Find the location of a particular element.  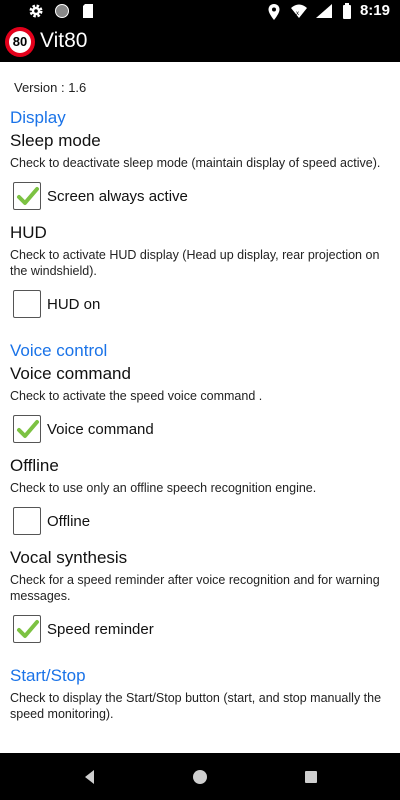

voice-command-checkbox is located at coordinates (27, 429).